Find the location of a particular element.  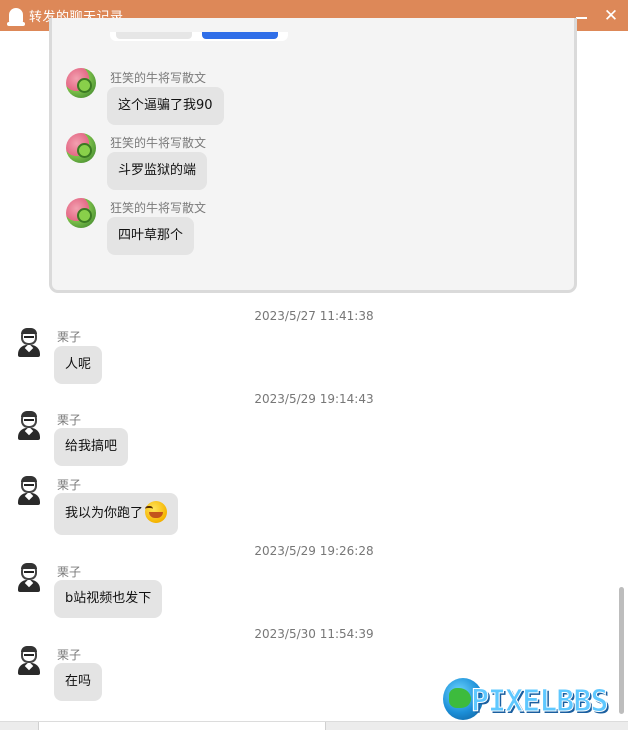

laughing-emoji-icon is located at coordinates (156, 511).